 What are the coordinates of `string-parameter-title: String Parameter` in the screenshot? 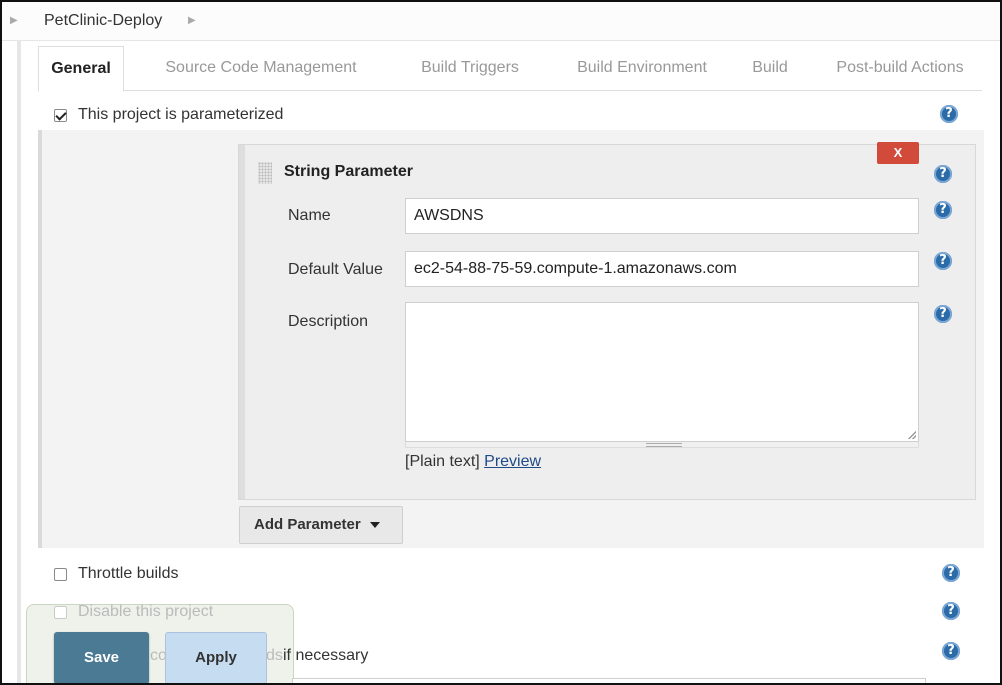 It's located at (348, 171).